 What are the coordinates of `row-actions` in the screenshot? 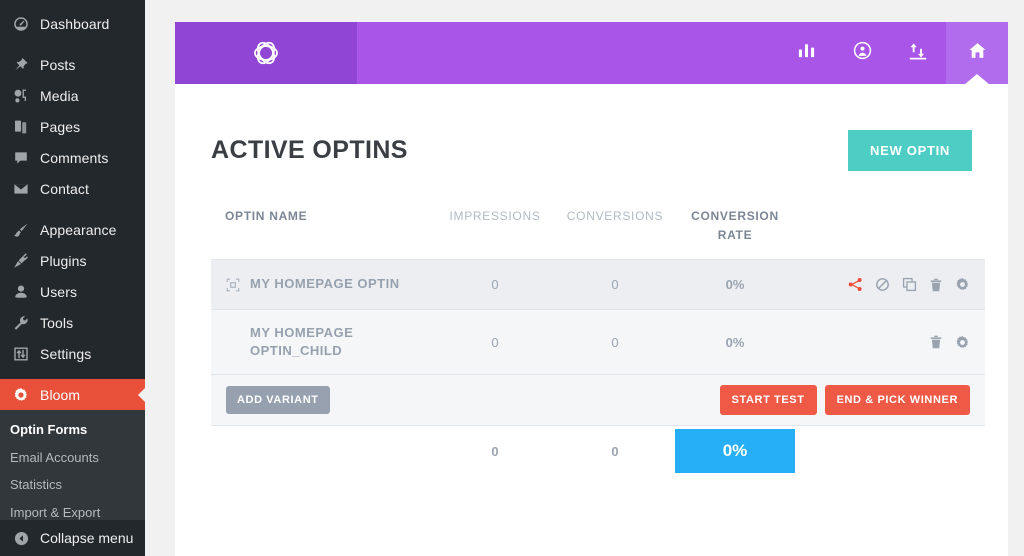 It's located at (890, 342).